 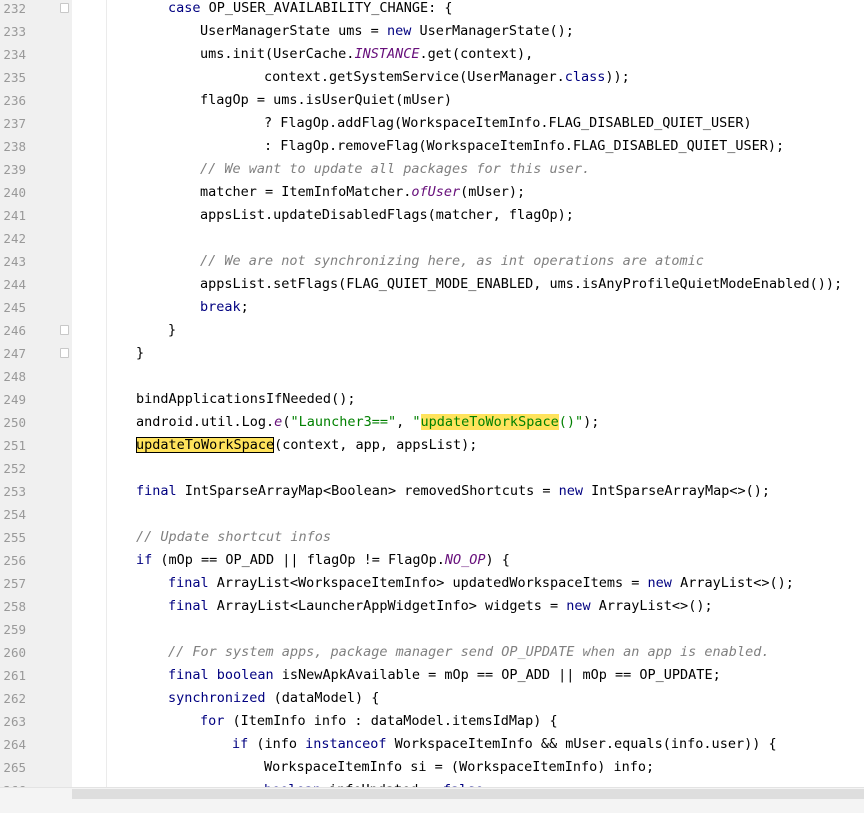 I want to click on code-token: OP_USER_AVAILABILITY_CHANGE: {, so click(x=326, y=8).